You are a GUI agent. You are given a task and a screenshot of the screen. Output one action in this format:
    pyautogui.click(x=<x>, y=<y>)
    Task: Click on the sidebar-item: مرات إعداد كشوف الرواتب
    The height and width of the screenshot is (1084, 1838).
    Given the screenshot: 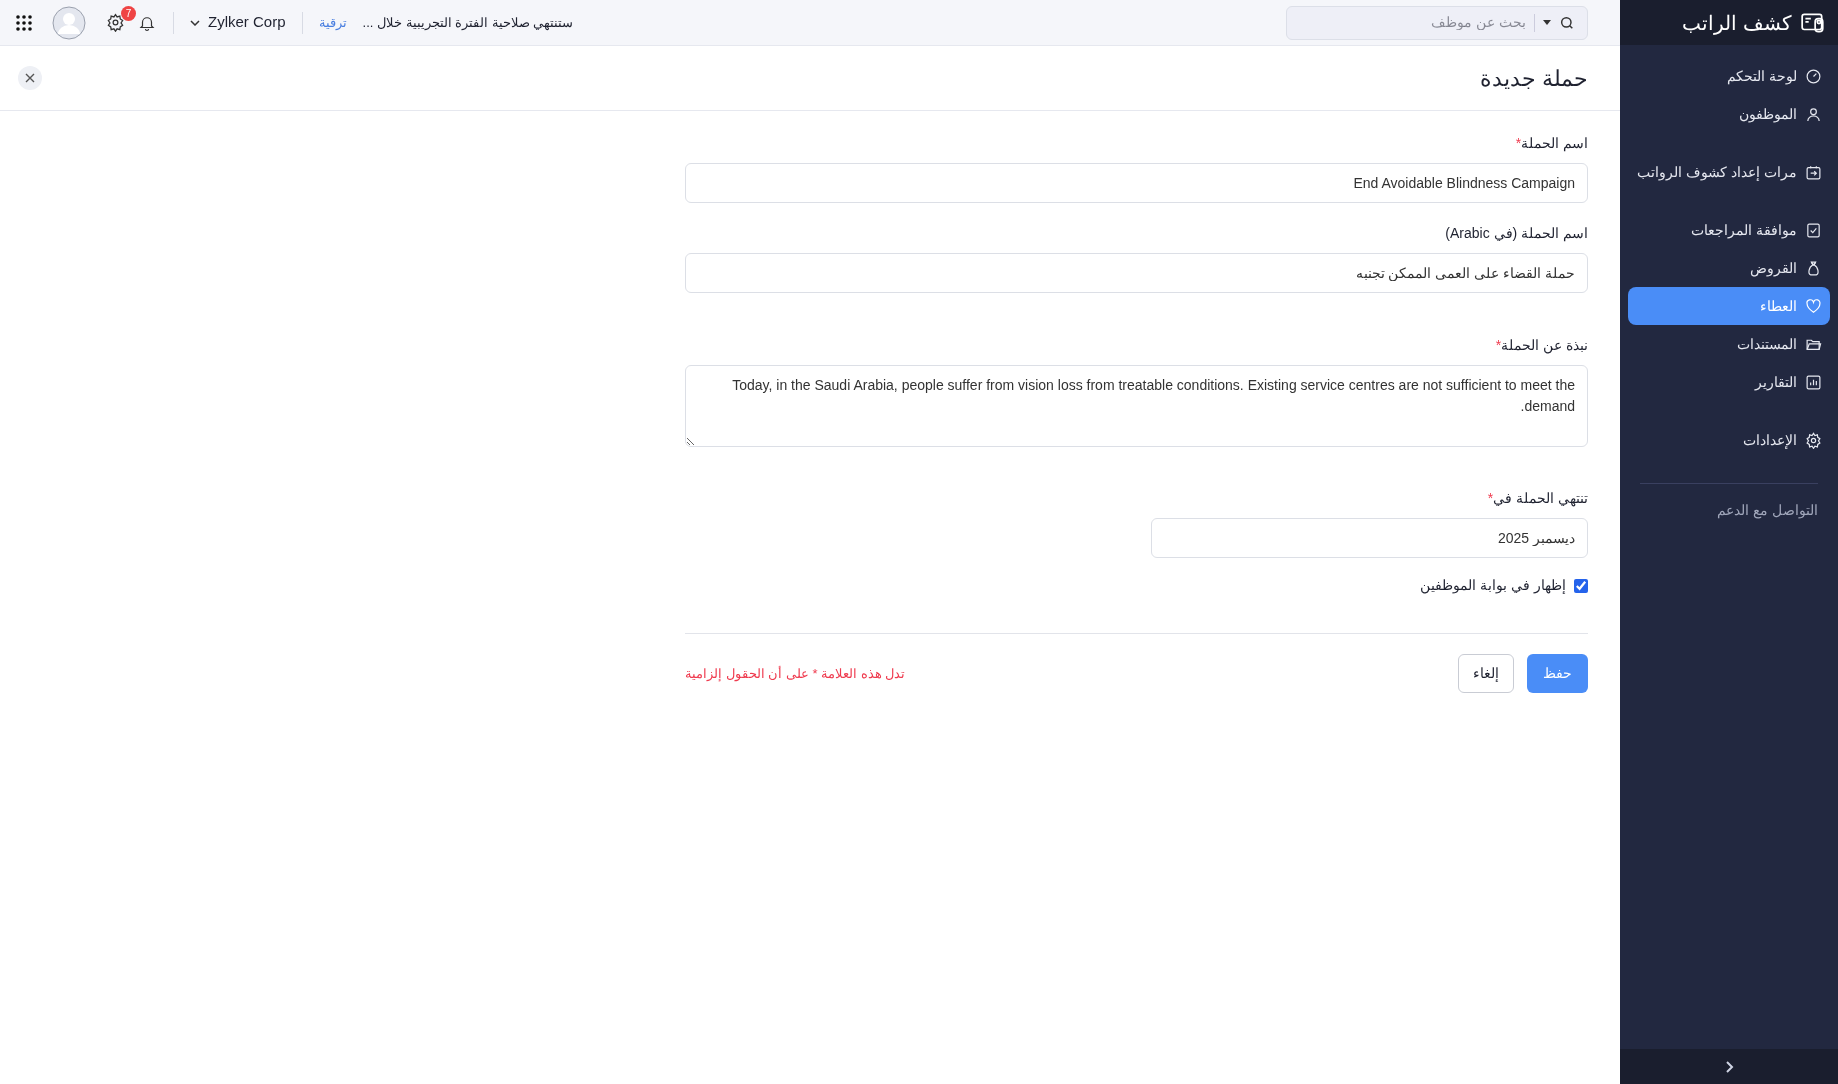 What is the action you would take?
    pyautogui.click(x=1729, y=172)
    